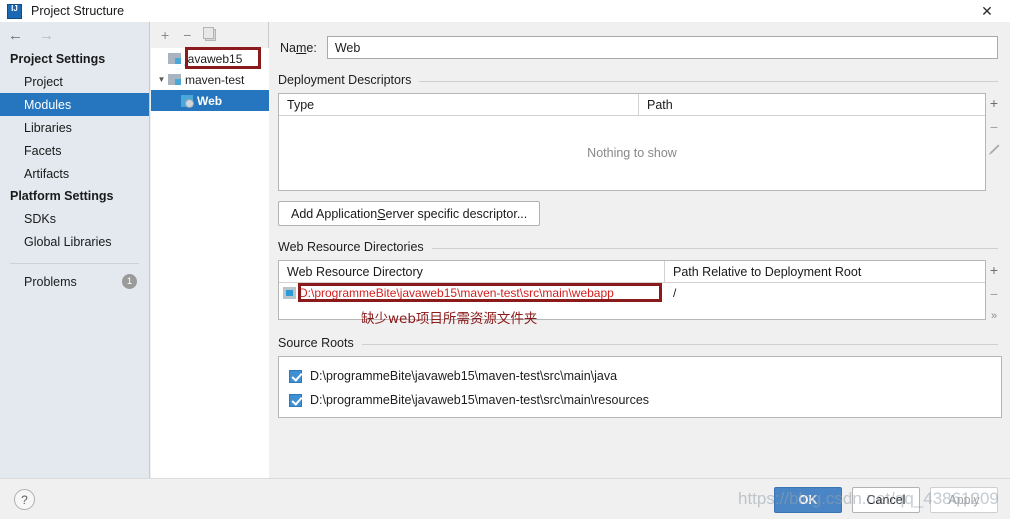  What do you see at coordinates (210, 262) in the screenshot?
I see `modules-tree: javaweb15 ▼ maven-test Web` at bounding box center [210, 262].